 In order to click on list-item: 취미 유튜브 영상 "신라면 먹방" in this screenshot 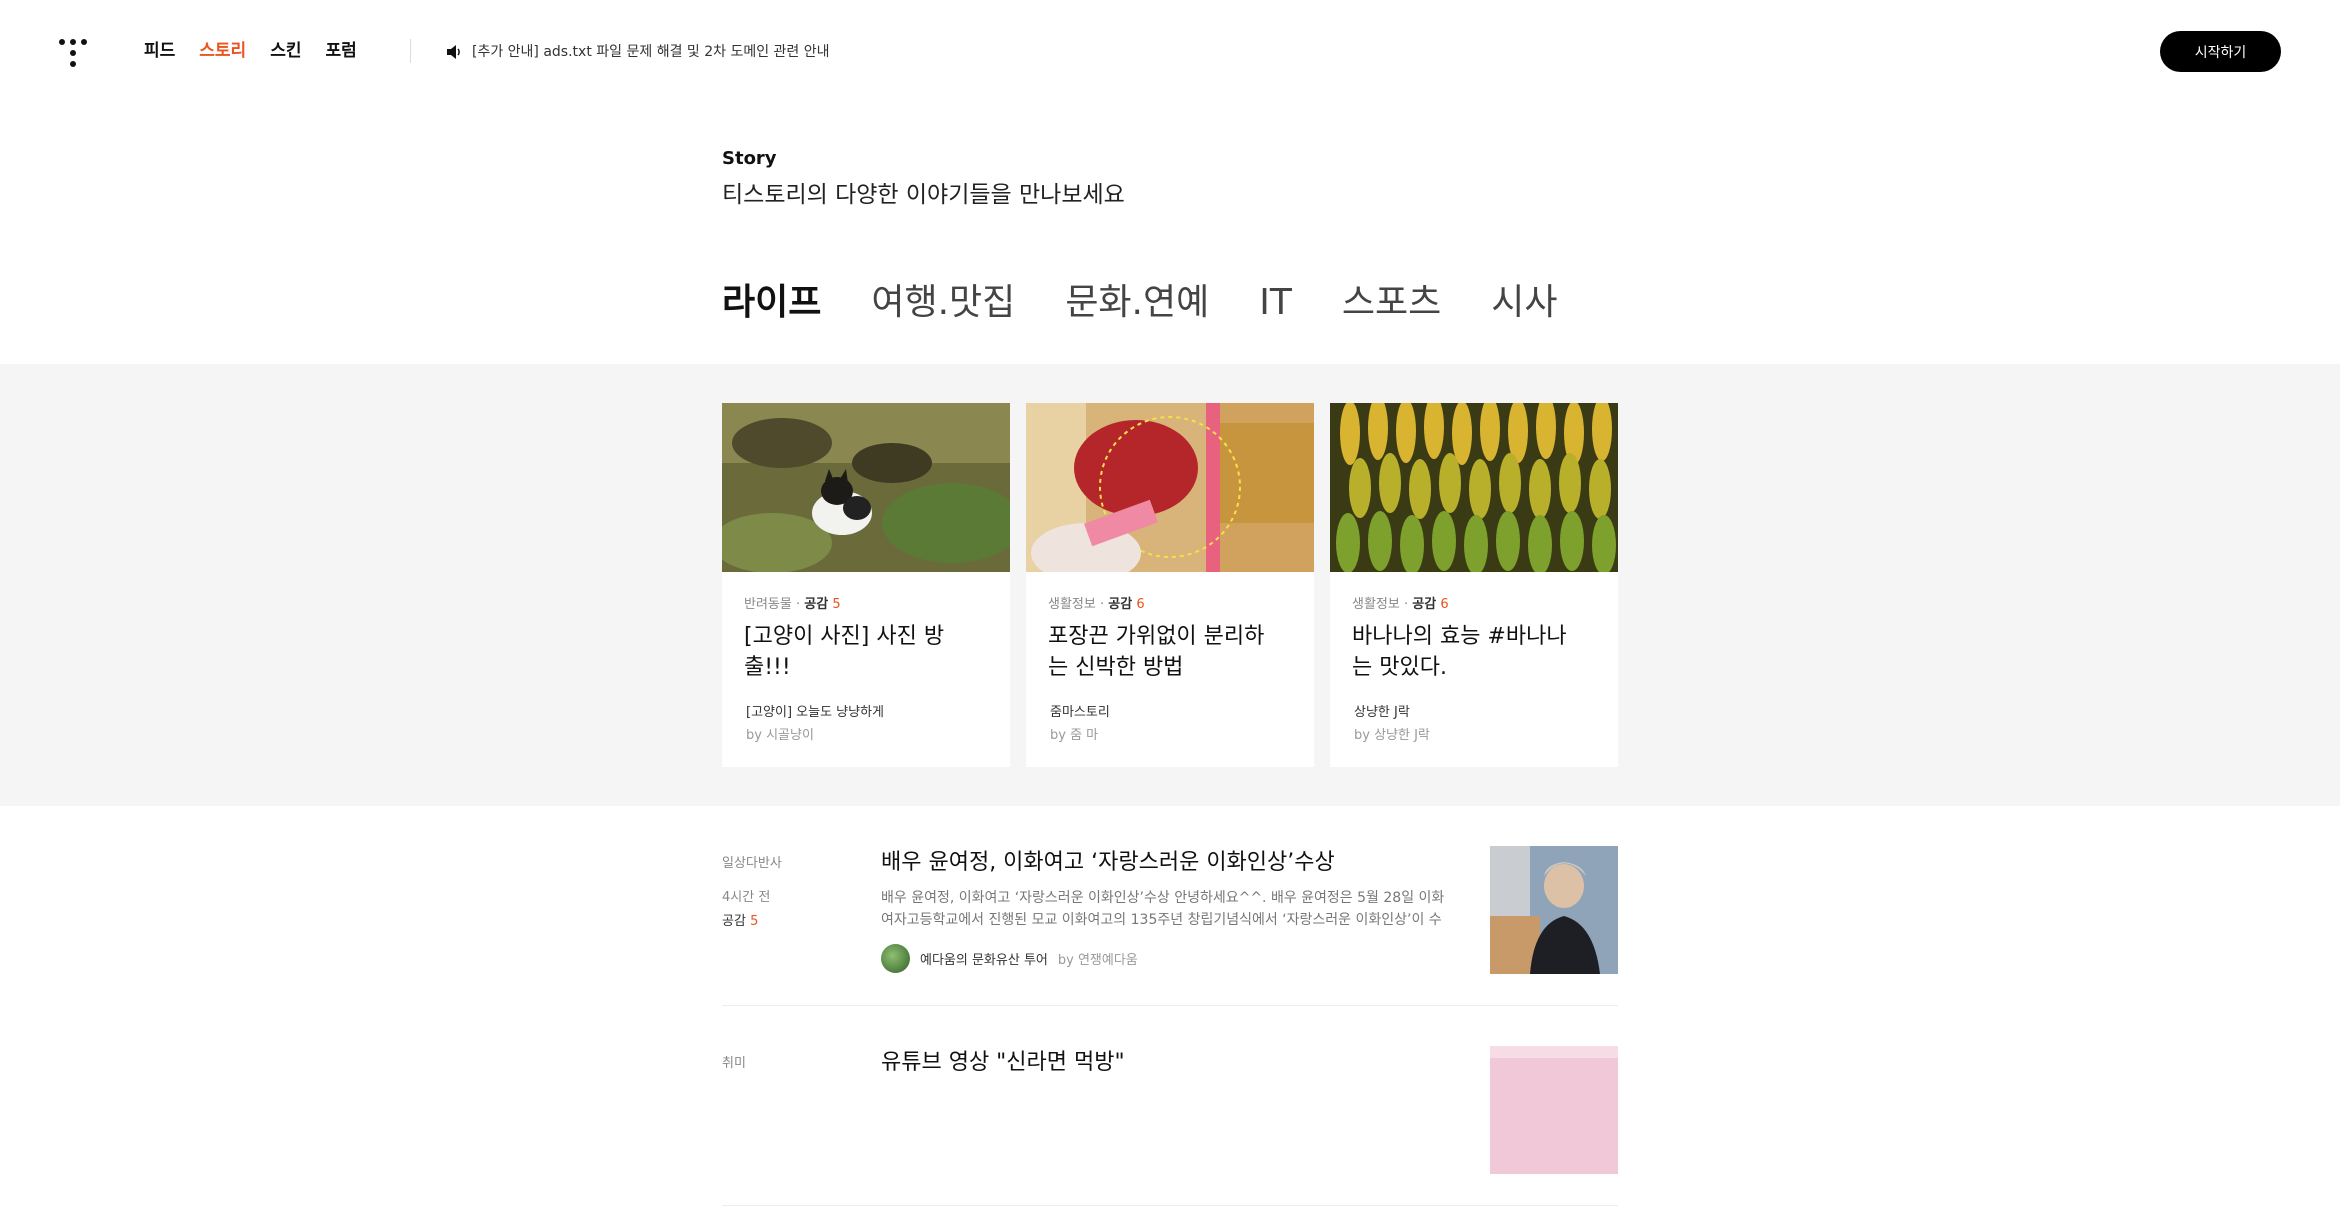, I will do `click(1170, 1106)`.